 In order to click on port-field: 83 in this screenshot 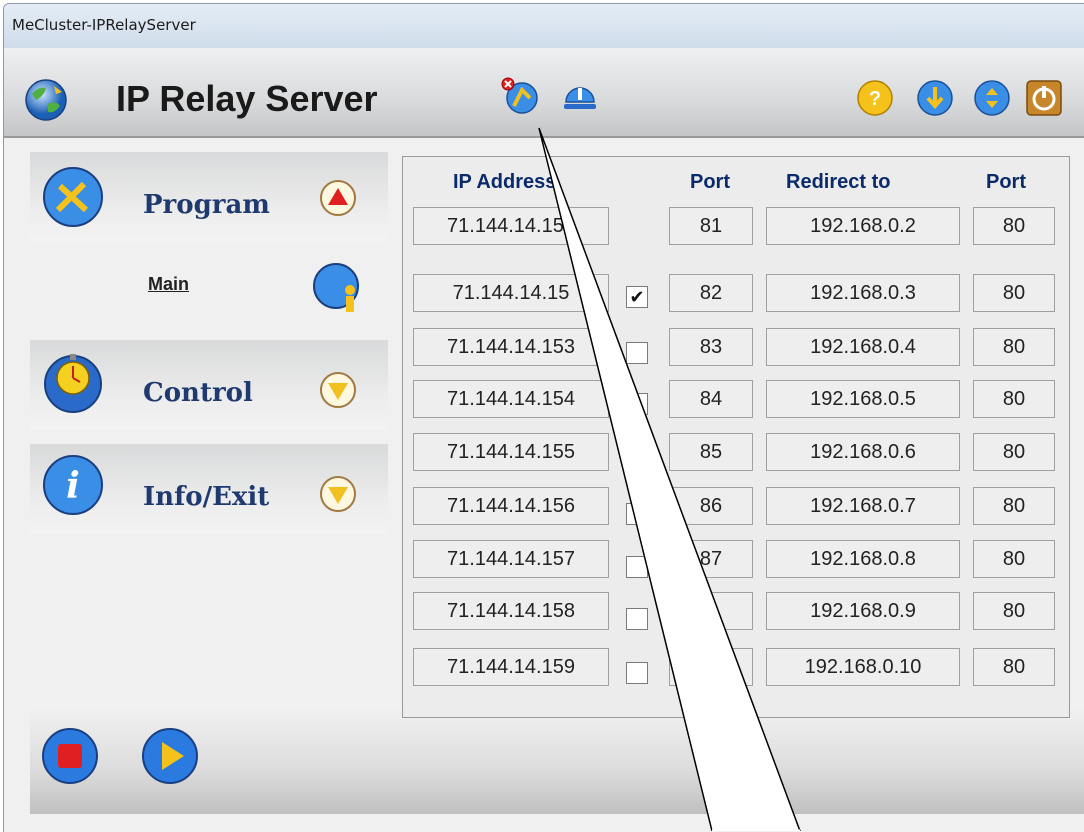, I will do `click(711, 347)`.